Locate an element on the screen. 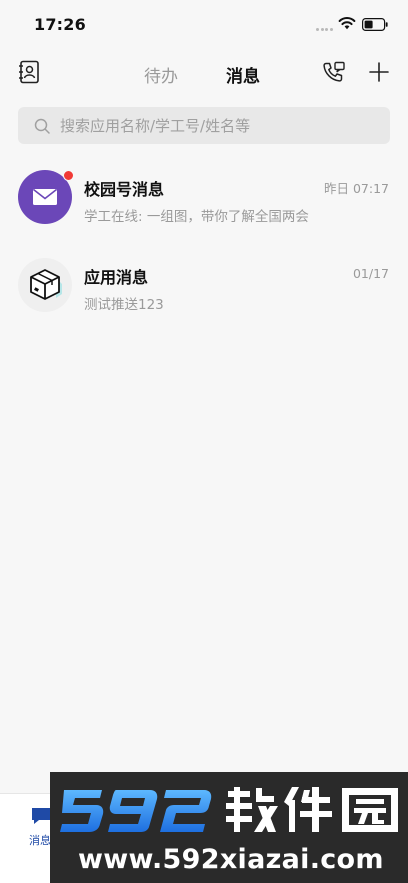 The image size is (408, 883). call-icon is located at coordinates (334, 72).